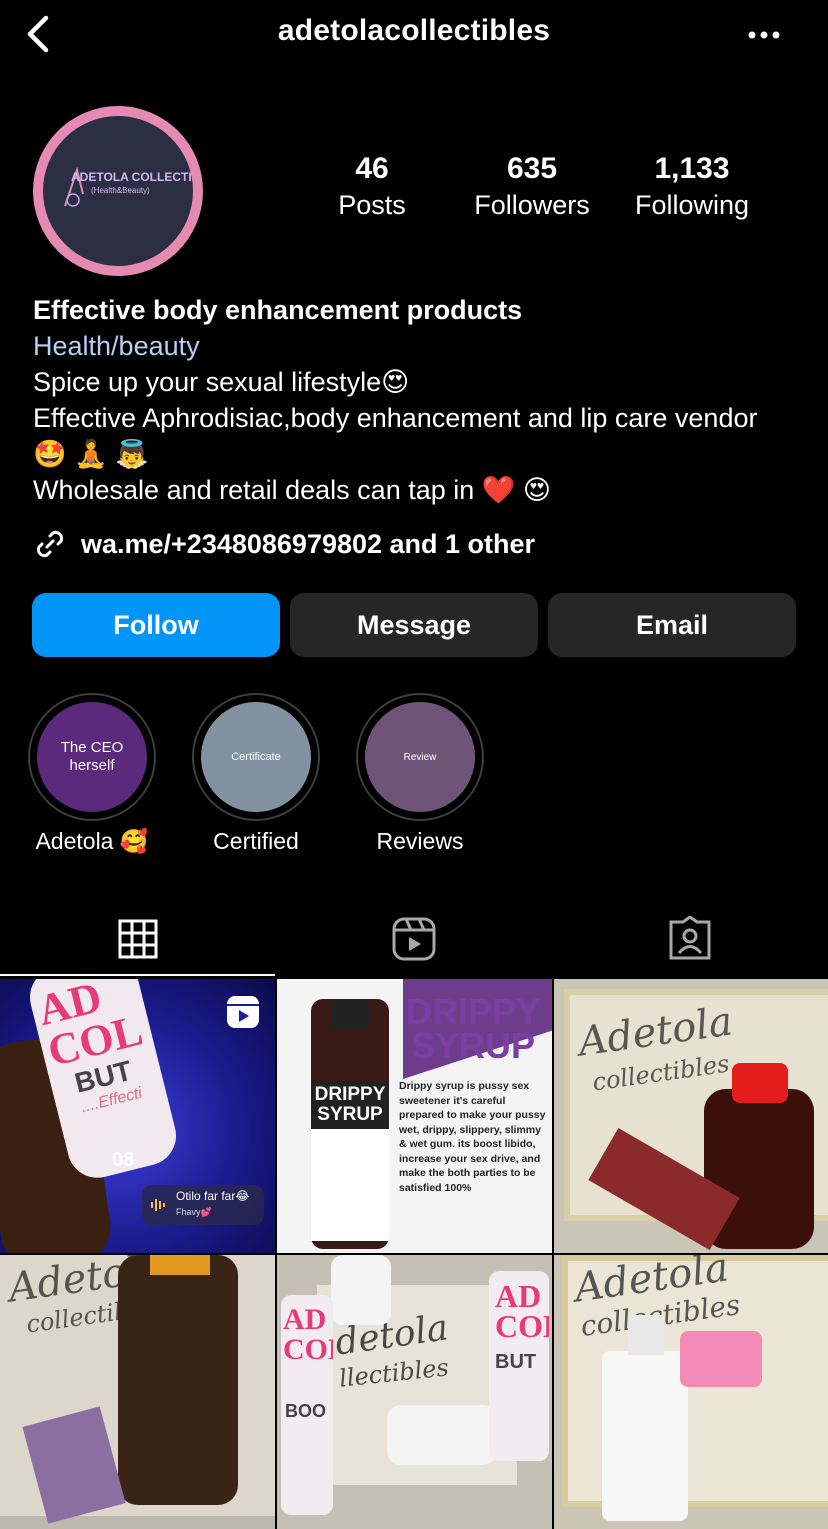  Describe the element at coordinates (158, 1205) in the screenshot. I see `audio-wave-icon` at that location.